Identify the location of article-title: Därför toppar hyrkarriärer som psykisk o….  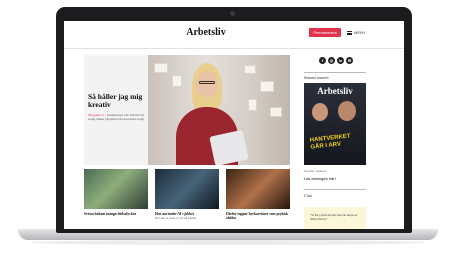
(258, 216).